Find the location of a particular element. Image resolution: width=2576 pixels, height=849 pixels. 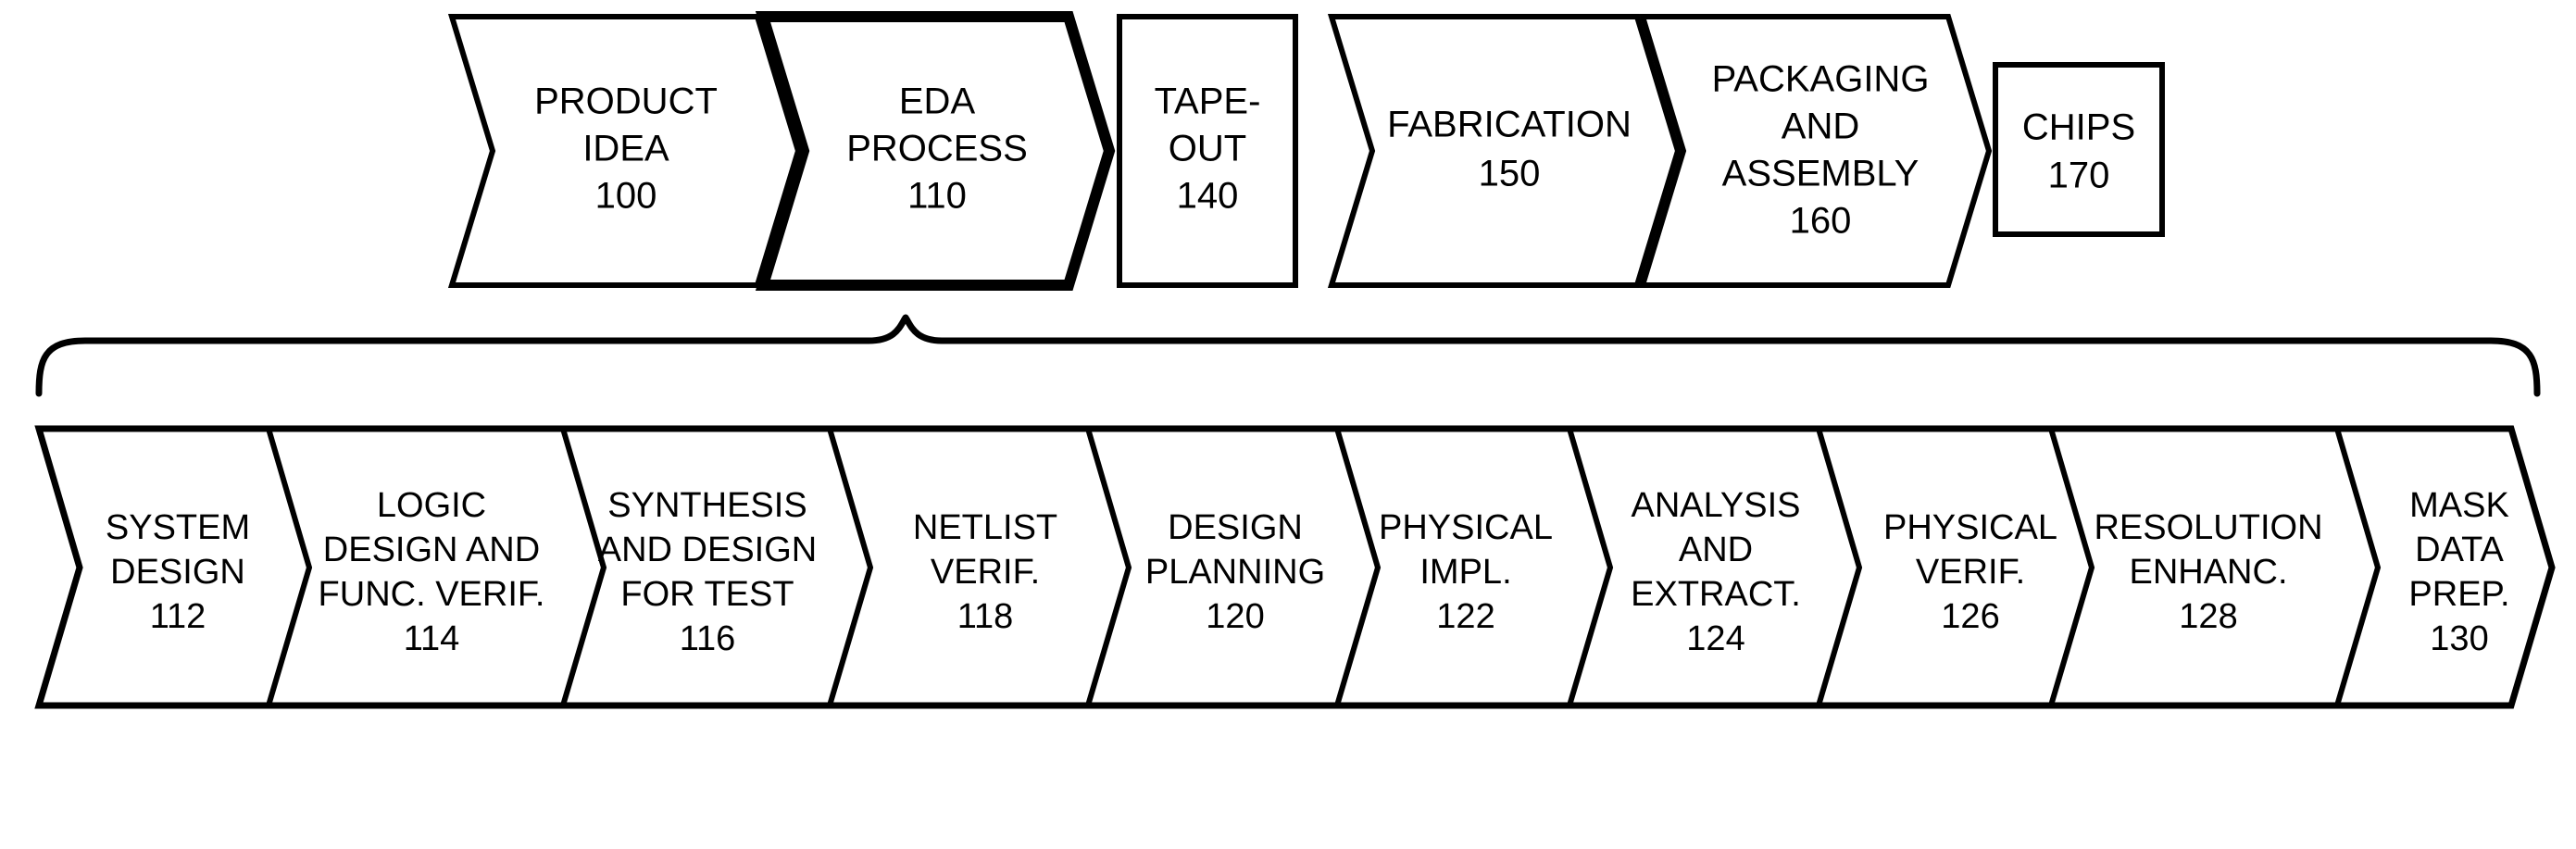

netlist-verif-line-2: VERIF. is located at coordinates (986, 572).